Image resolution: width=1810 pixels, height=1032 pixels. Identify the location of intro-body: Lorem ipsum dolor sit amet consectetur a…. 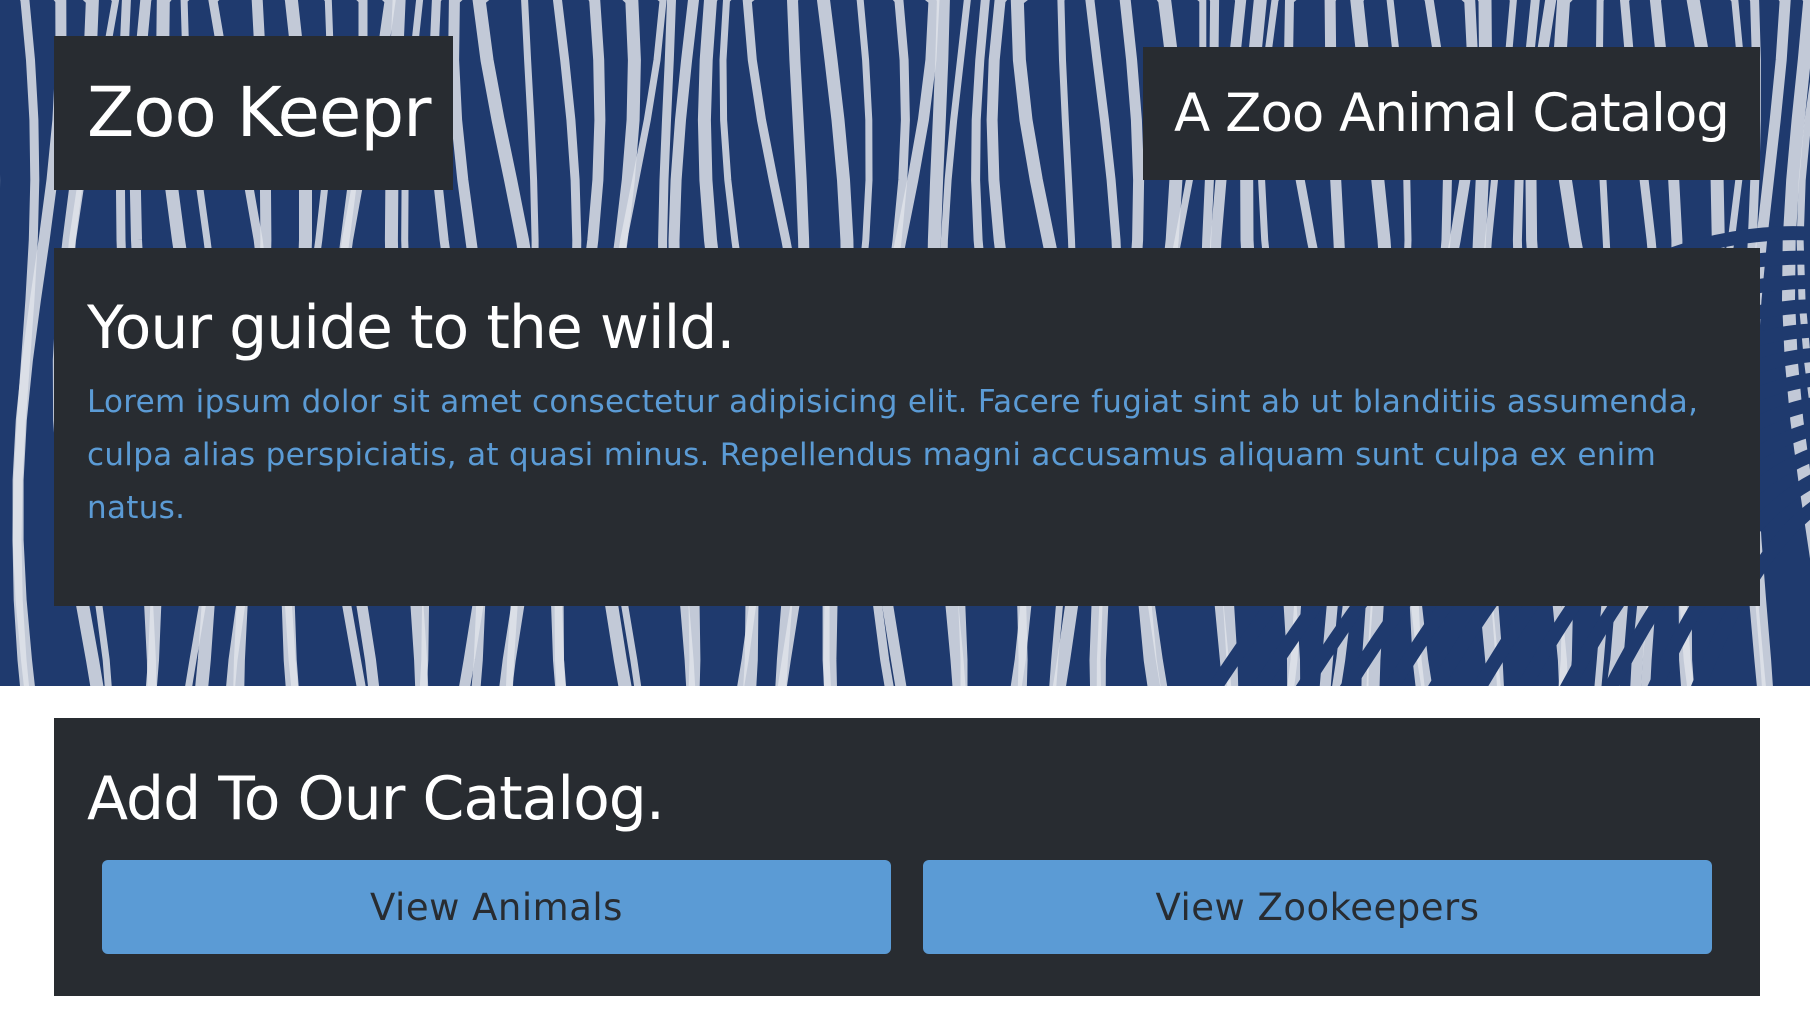
(893, 455).